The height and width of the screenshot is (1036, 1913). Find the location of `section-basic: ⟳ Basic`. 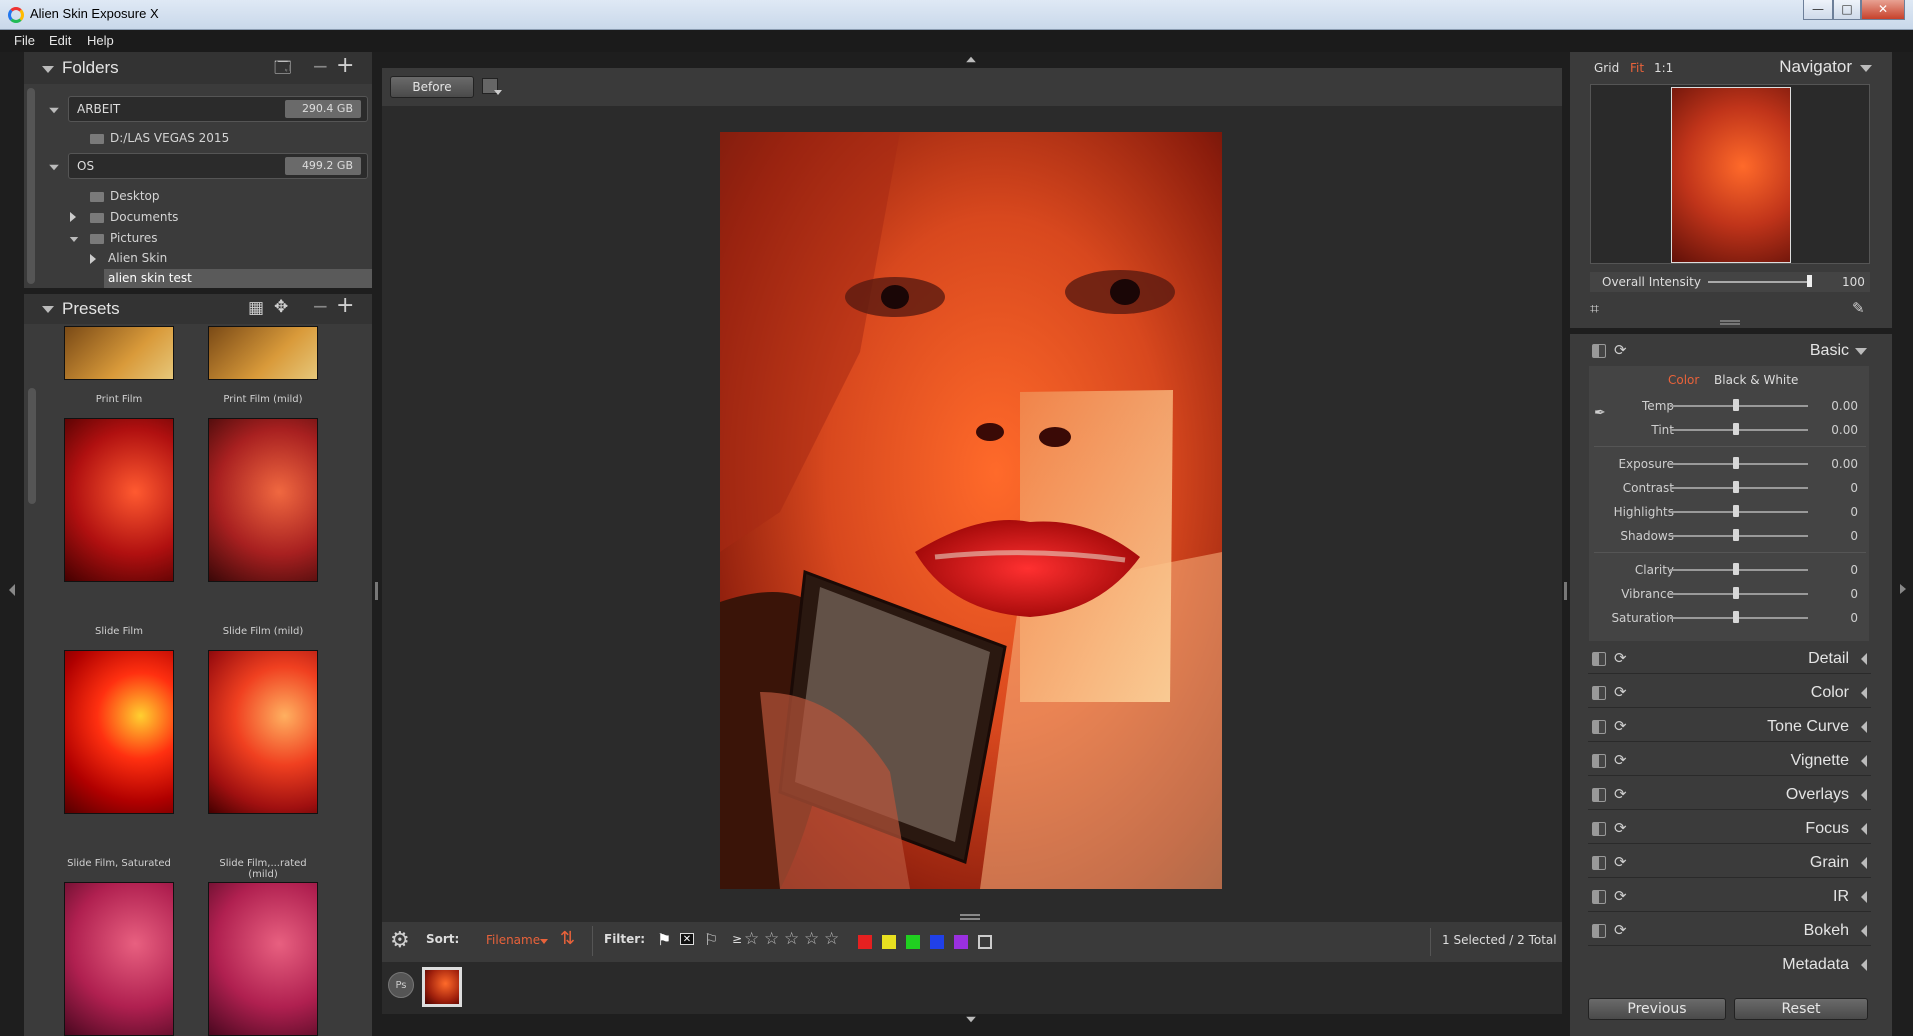

section-basic: ⟳ Basic is located at coordinates (1729, 351).